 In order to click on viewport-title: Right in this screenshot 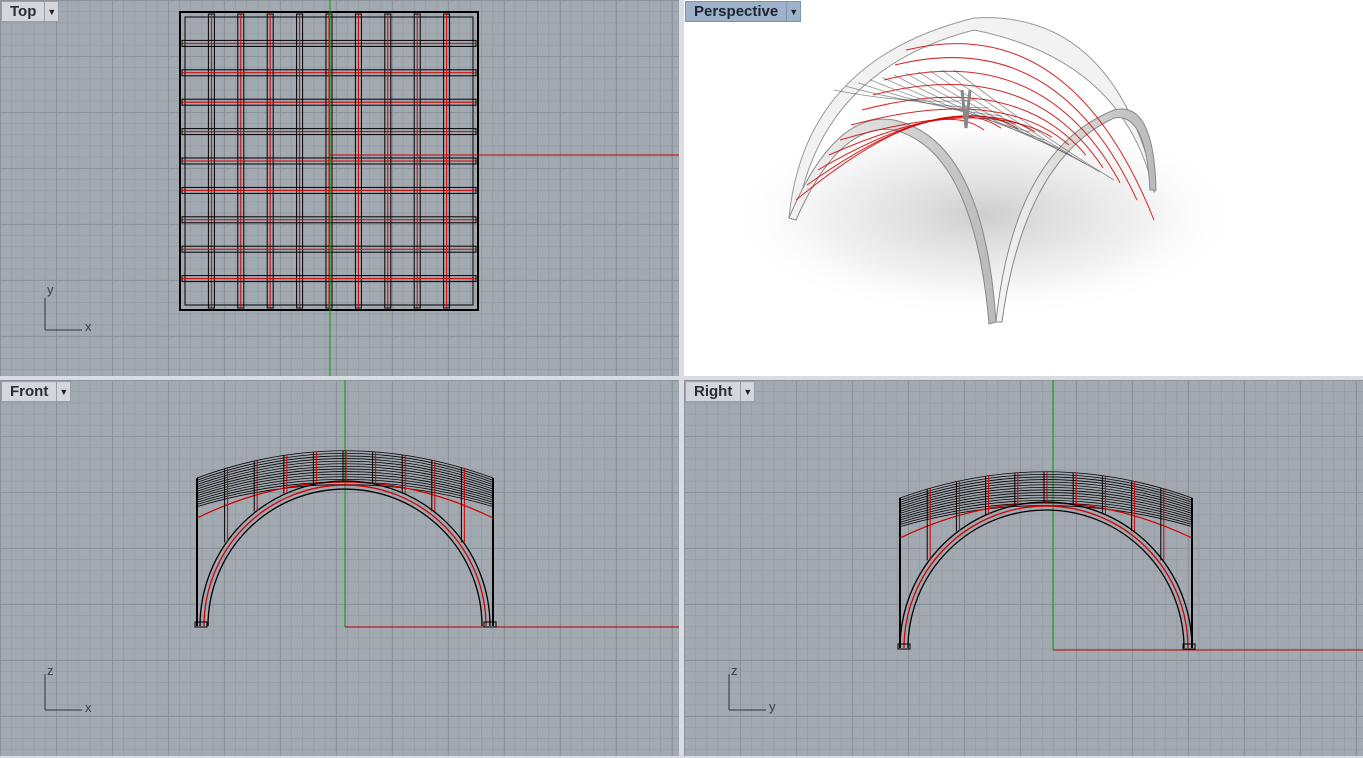, I will do `click(713, 391)`.